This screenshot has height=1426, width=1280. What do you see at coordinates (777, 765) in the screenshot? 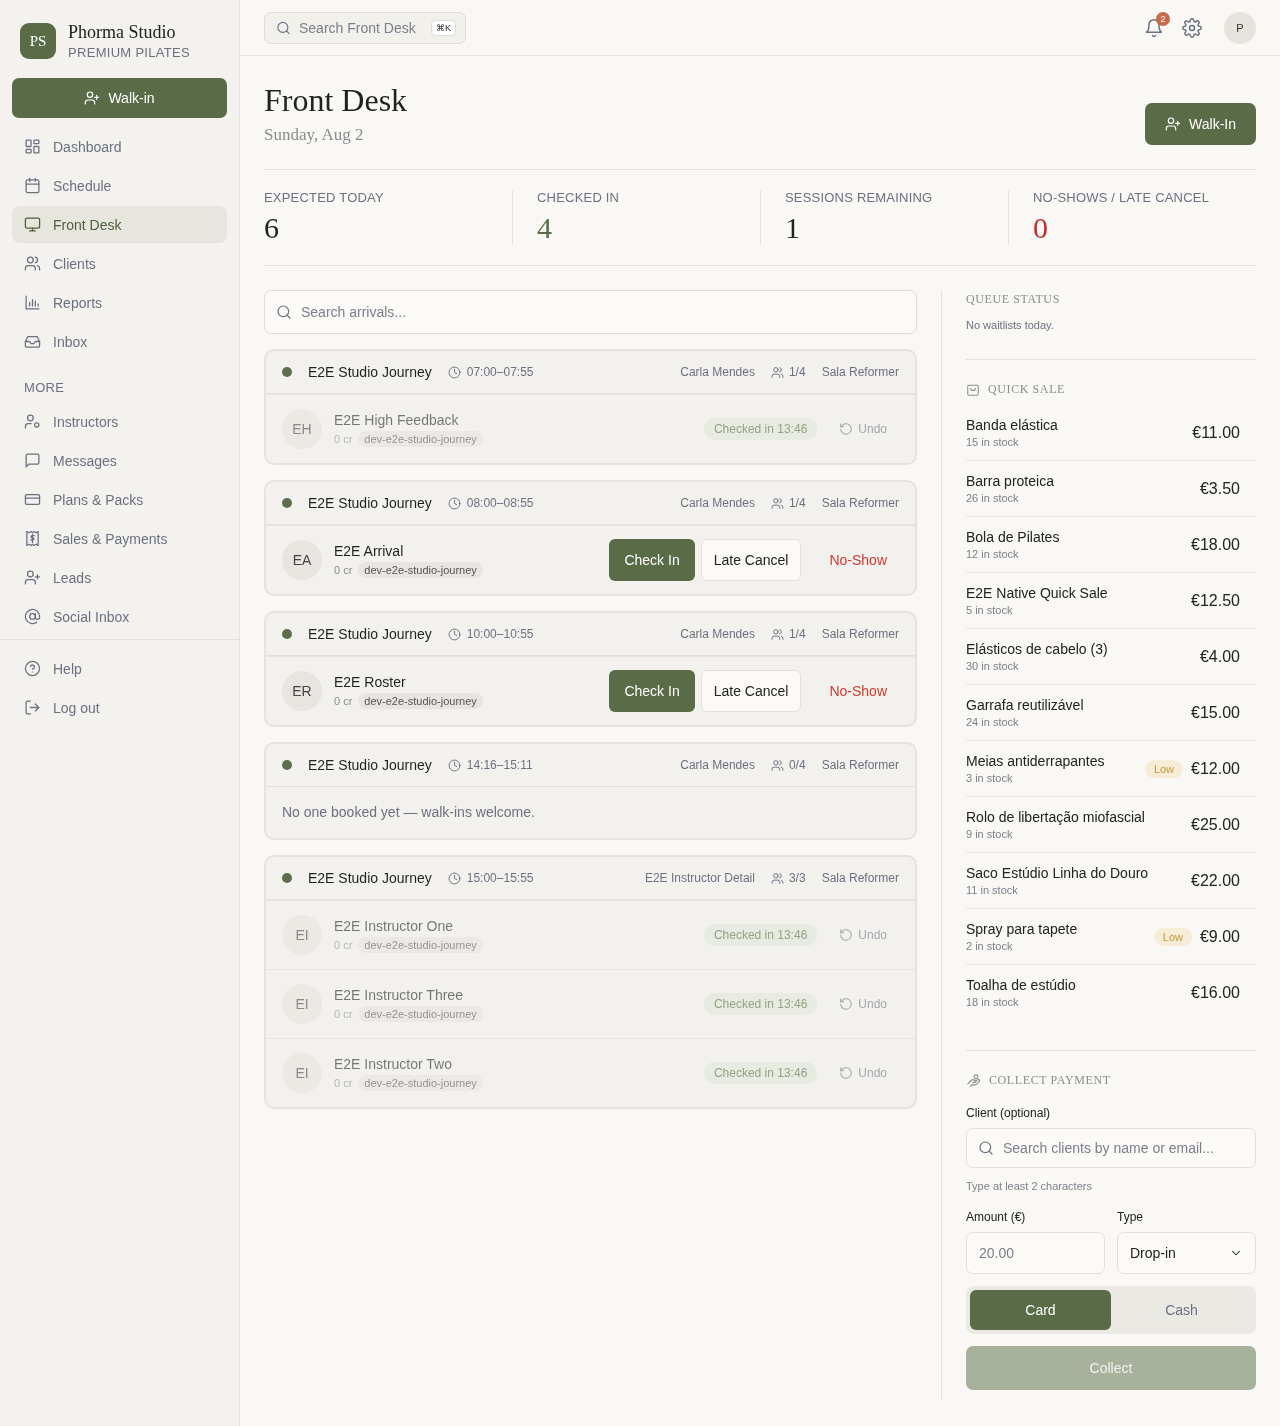
I see `people-icon` at bounding box center [777, 765].